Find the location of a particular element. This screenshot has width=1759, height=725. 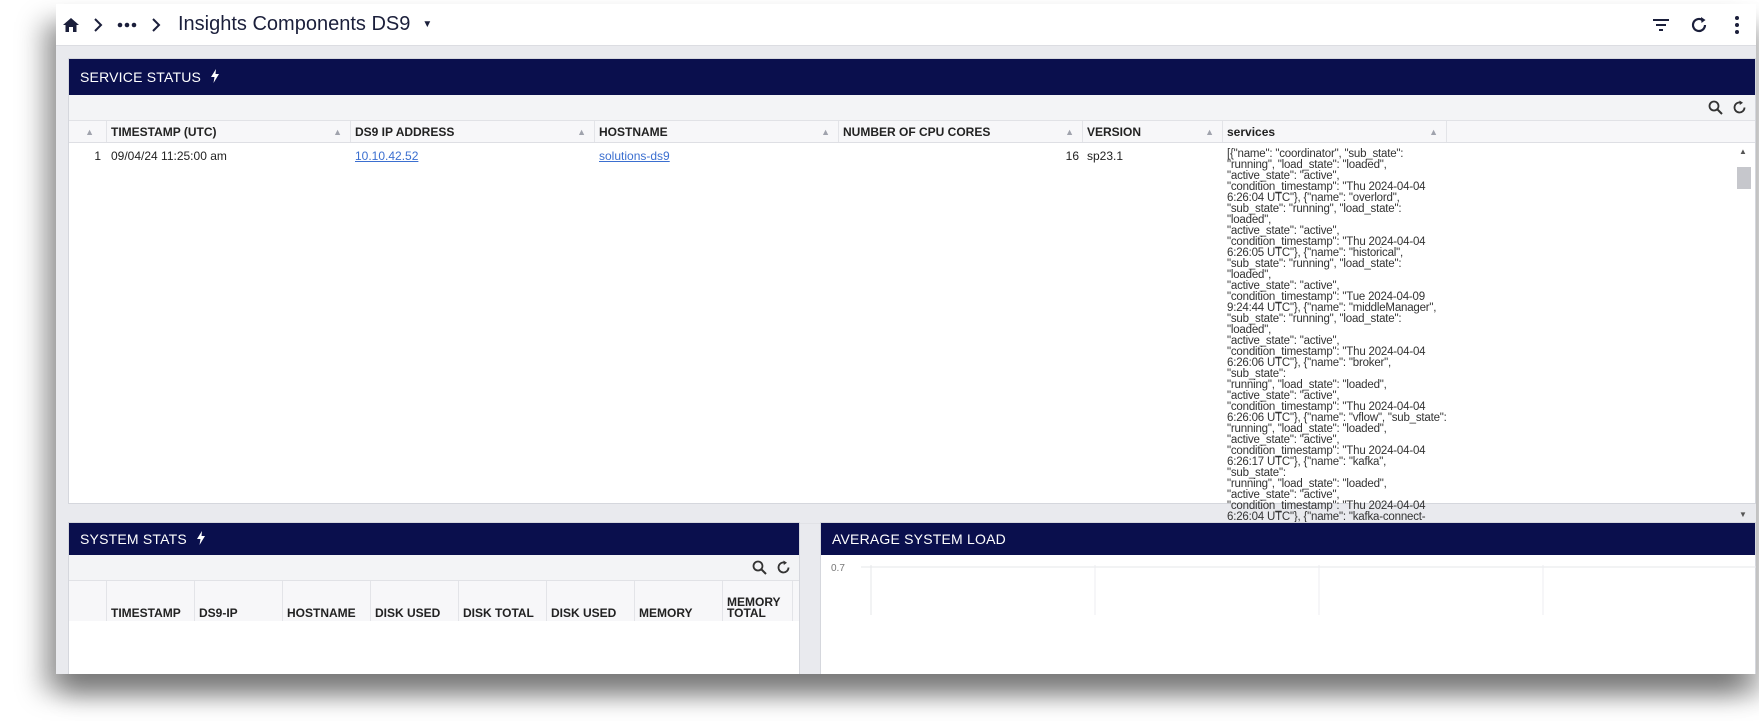

refresh-icon is located at coordinates (1699, 25).